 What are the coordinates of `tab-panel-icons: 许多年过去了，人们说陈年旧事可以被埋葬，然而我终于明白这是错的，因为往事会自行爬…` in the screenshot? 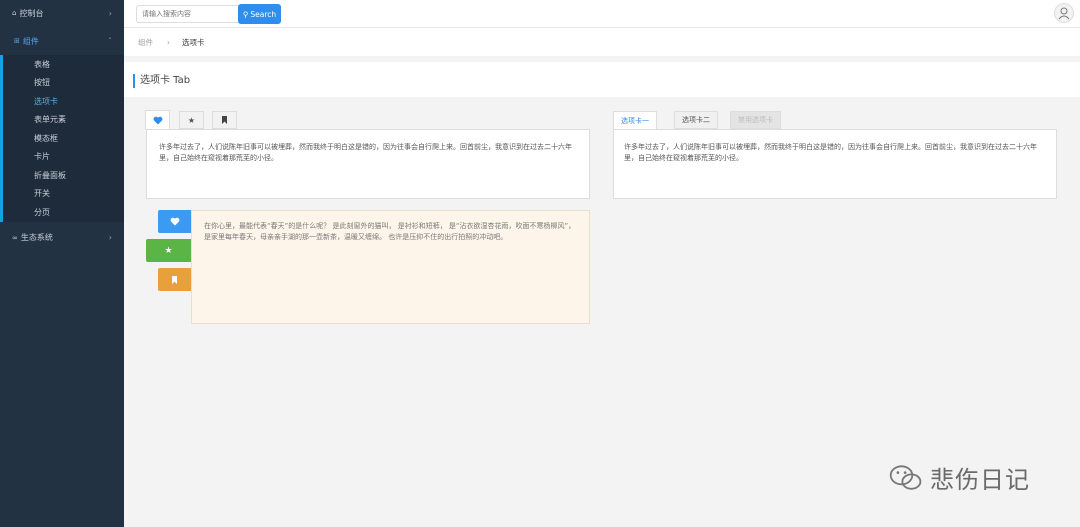 It's located at (368, 164).